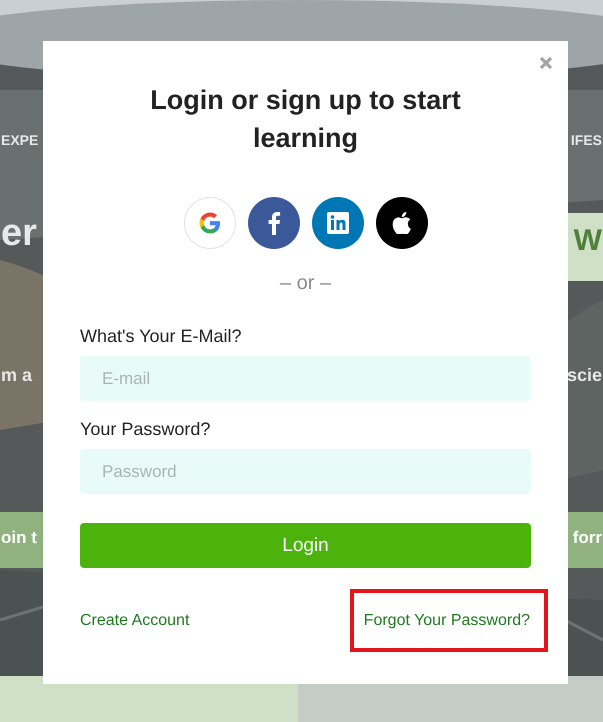 This screenshot has height=722, width=603. What do you see at coordinates (447, 620) in the screenshot?
I see `forgot-password-link: Forgot Your Password?` at bounding box center [447, 620].